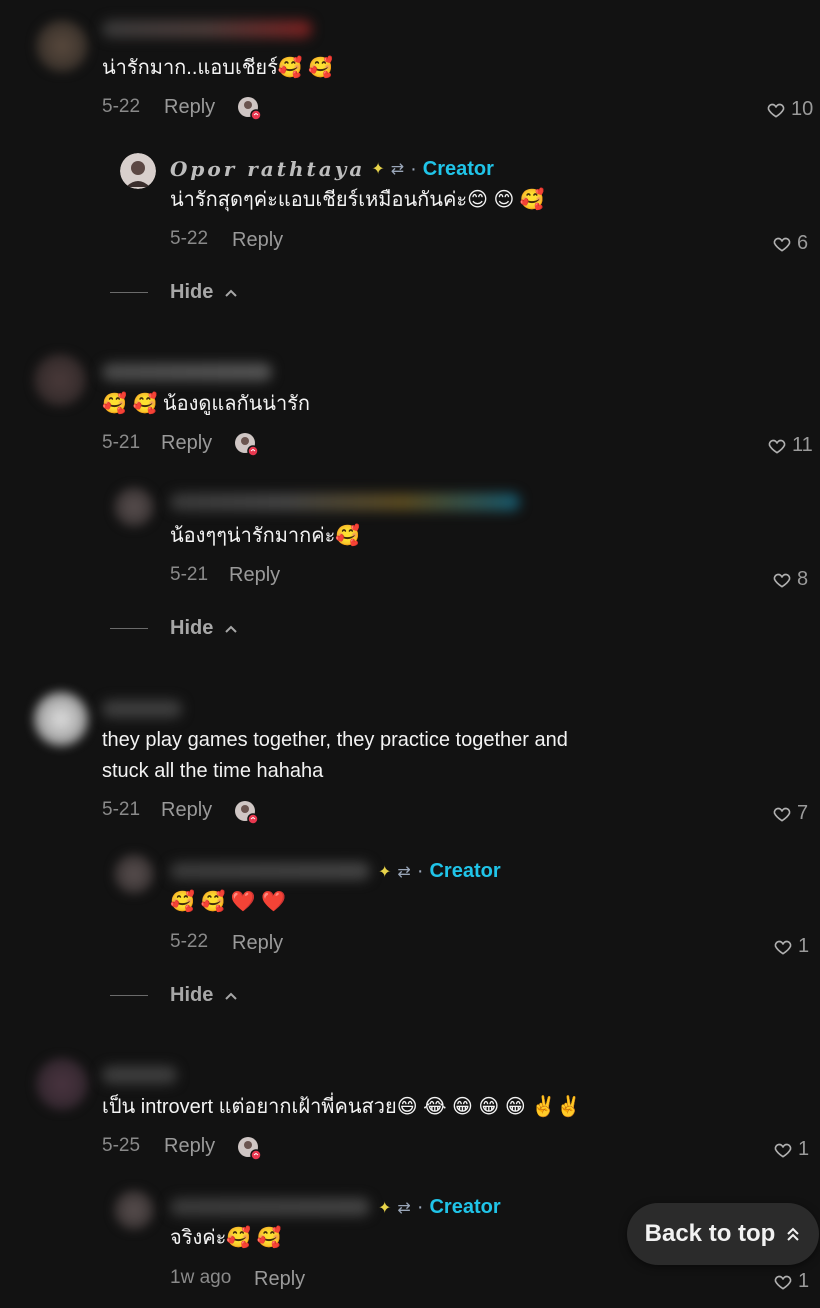 The image size is (820, 1308). What do you see at coordinates (218, 68) in the screenshot?
I see `comment-text: น่ารักมาก..แอบเชียร์🥰 🥰` at bounding box center [218, 68].